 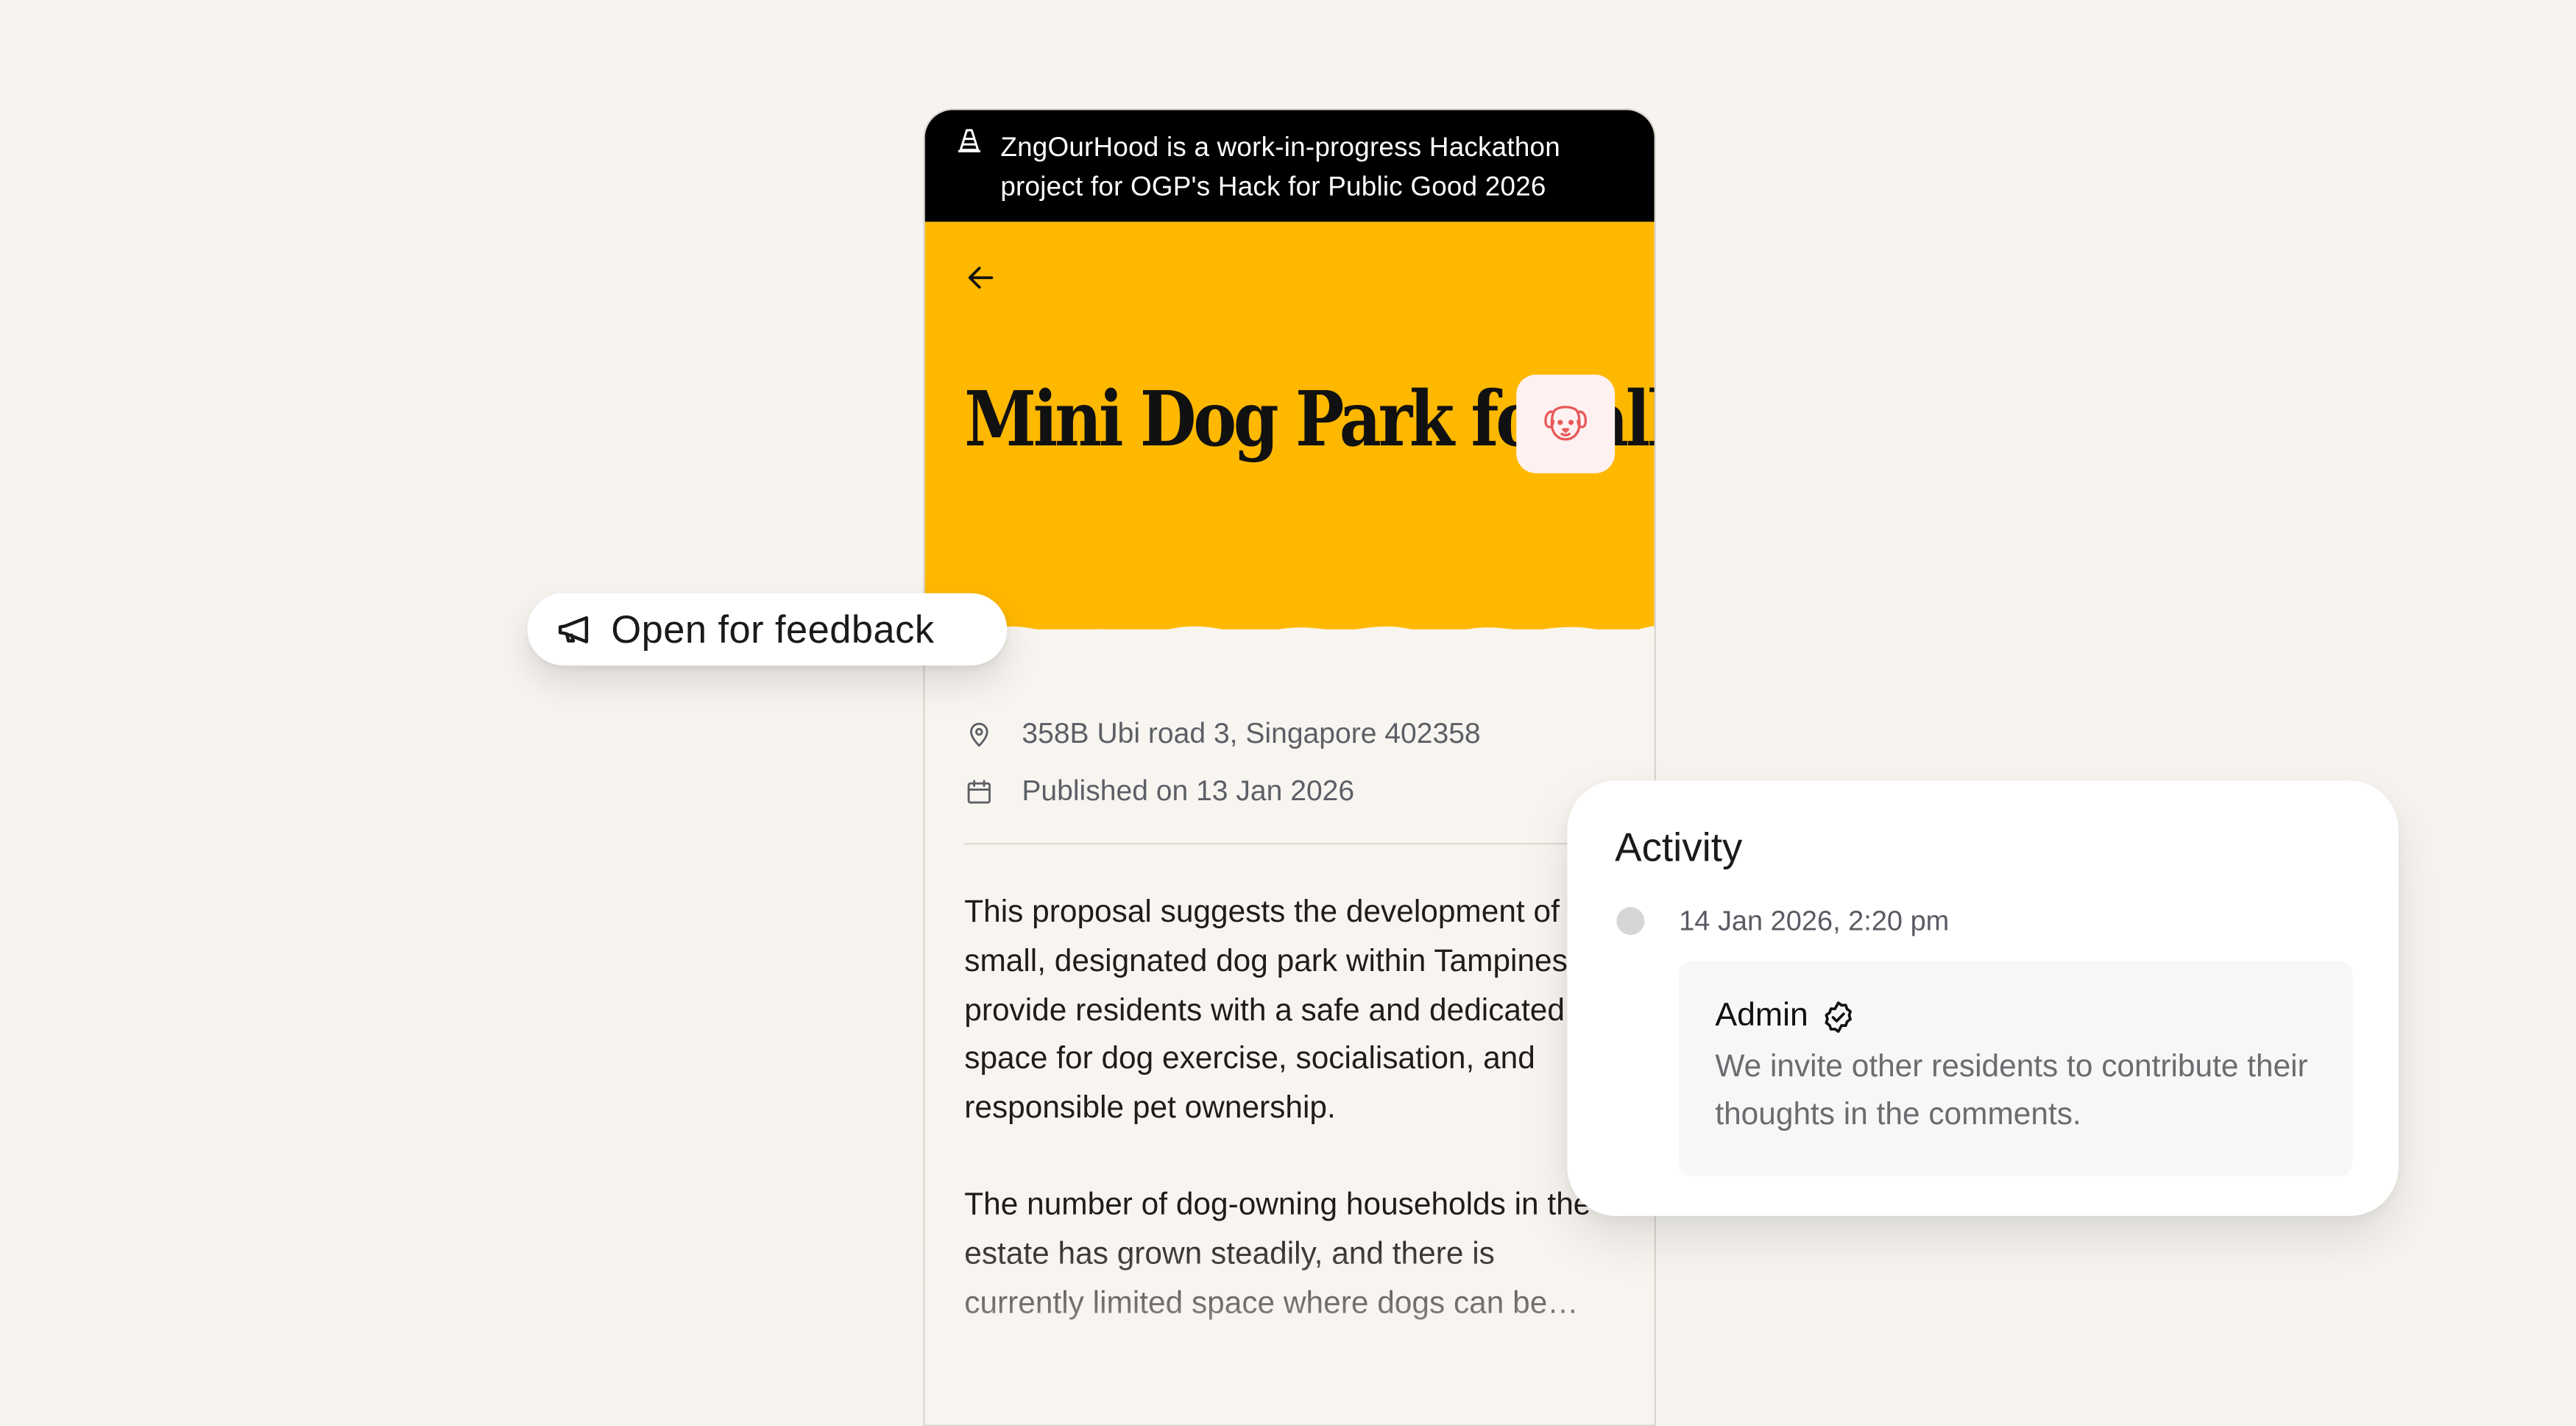 I want to click on timeline-dot, so click(x=1631, y=922).